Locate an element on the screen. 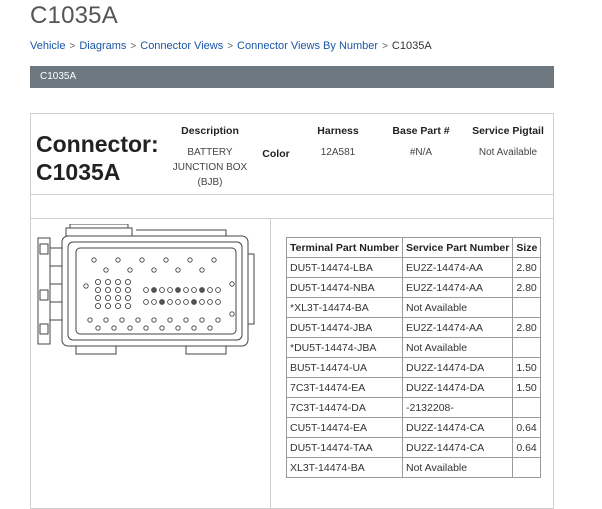 The height and width of the screenshot is (509, 602). base-part-value: #N/A is located at coordinates (421, 152).